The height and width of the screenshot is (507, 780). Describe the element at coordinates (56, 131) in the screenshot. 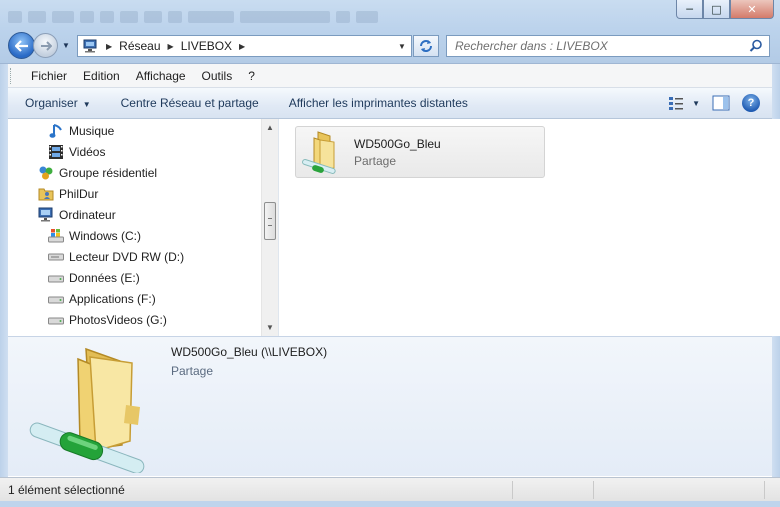

I see `music-note-icon` at that location.